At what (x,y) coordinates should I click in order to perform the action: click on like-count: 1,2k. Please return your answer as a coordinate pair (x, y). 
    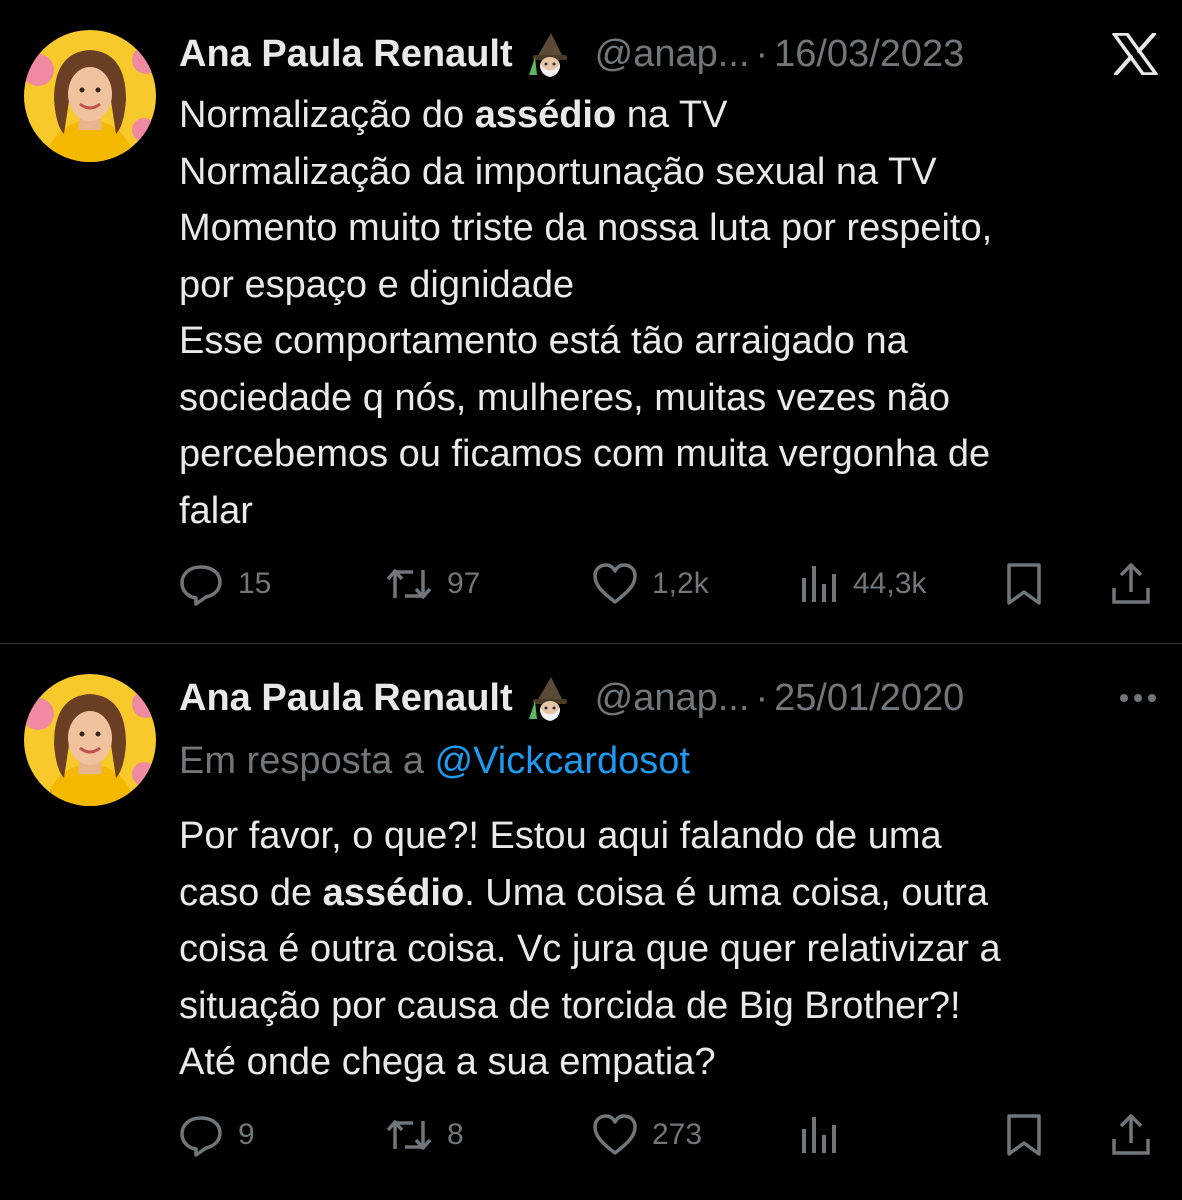
    Looking at the image, I should click on (680, 583).